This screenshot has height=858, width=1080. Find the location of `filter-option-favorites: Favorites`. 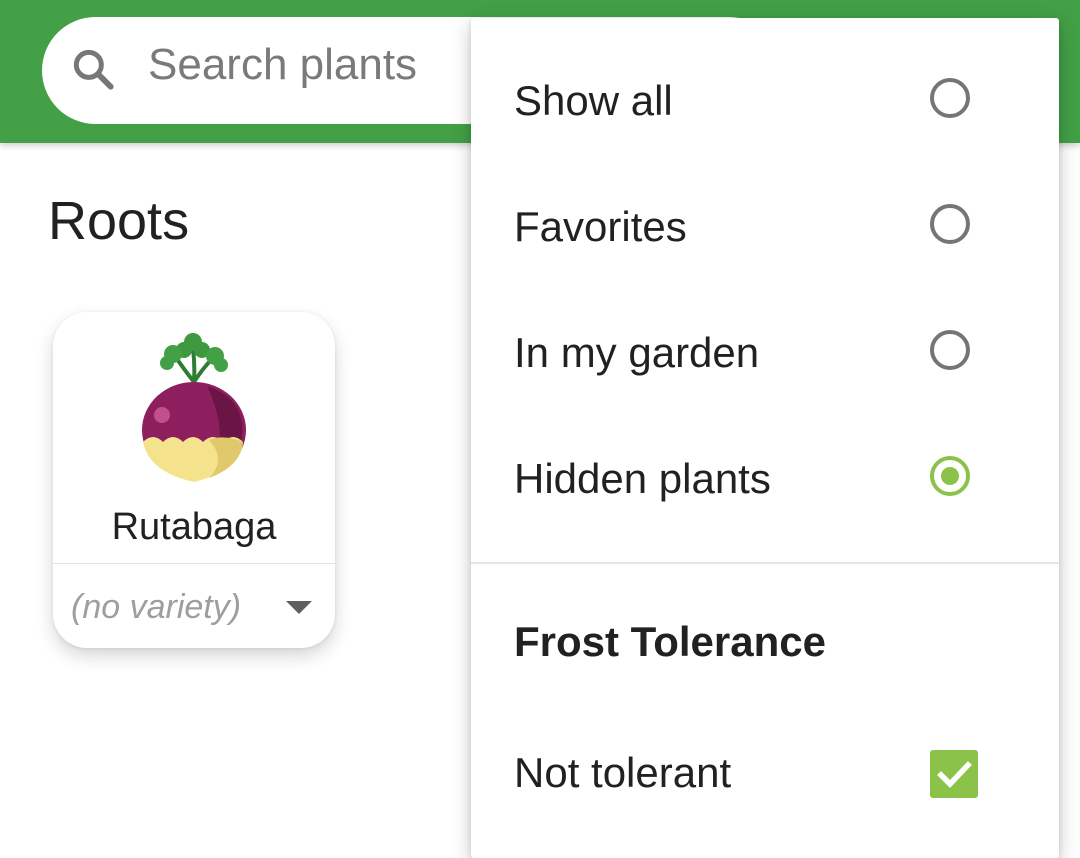

filter-option-favorites: Favorites is located at coordinates (765, 227).